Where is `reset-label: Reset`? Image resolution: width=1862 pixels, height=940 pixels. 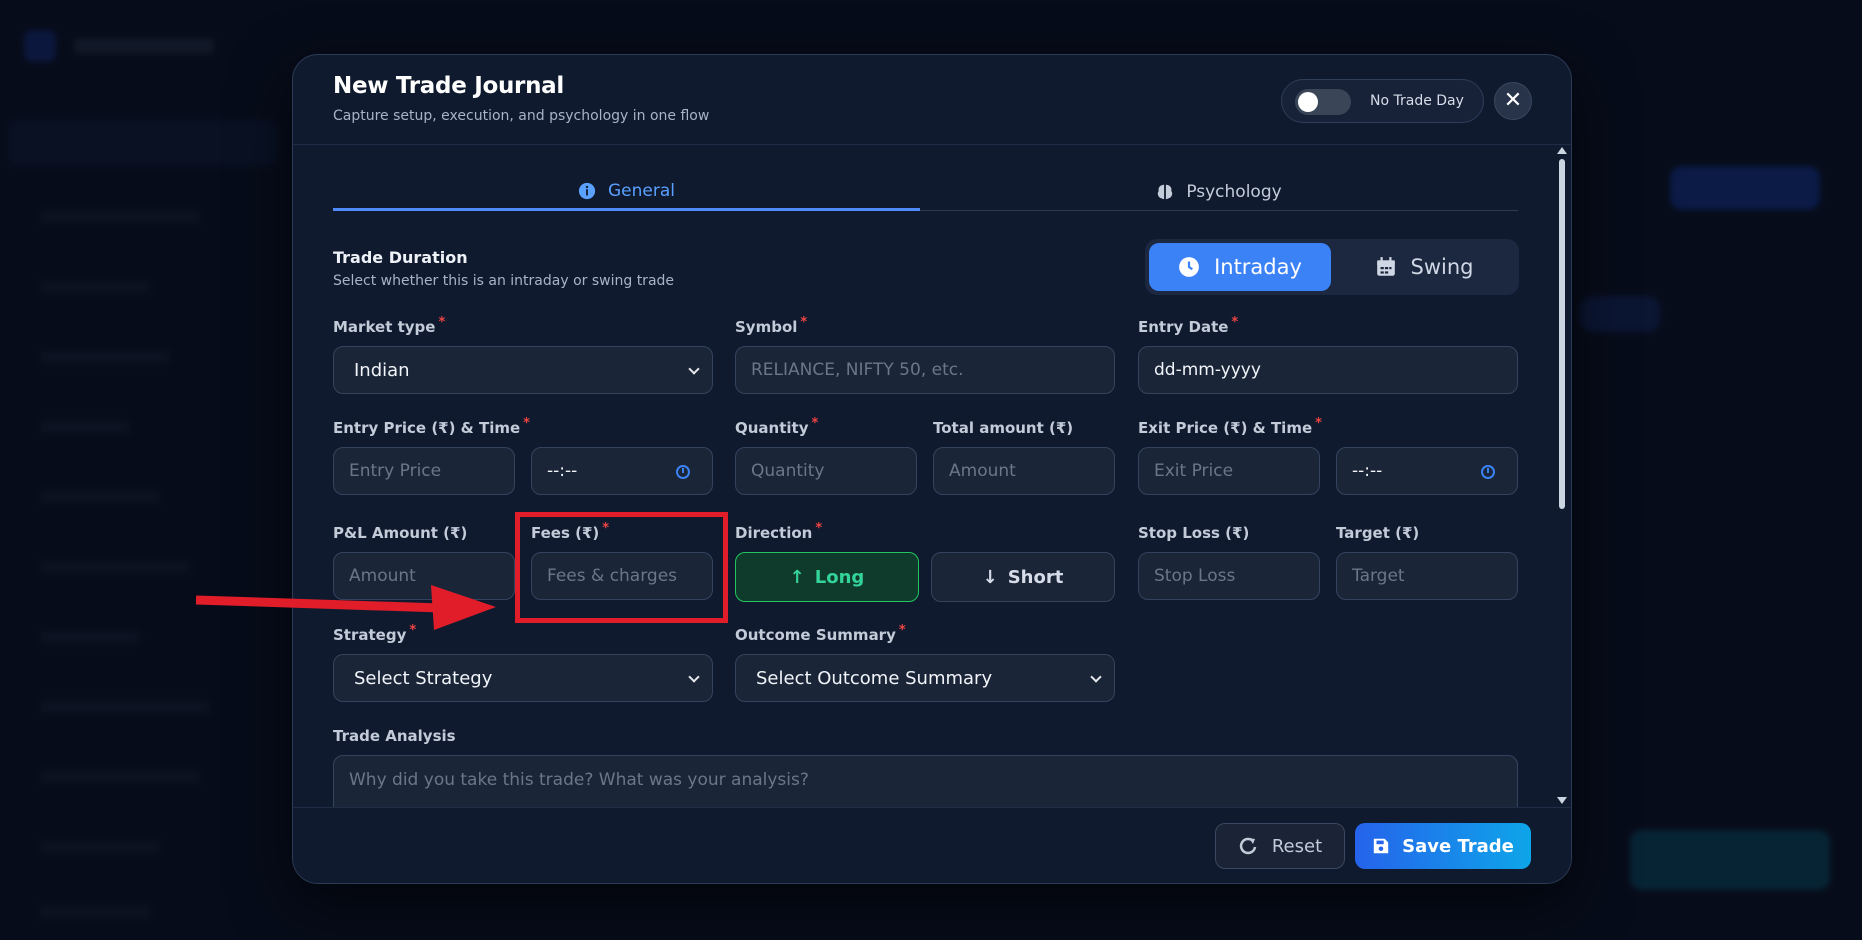 reset-label: Reset is located at coordinates (1297, 846).